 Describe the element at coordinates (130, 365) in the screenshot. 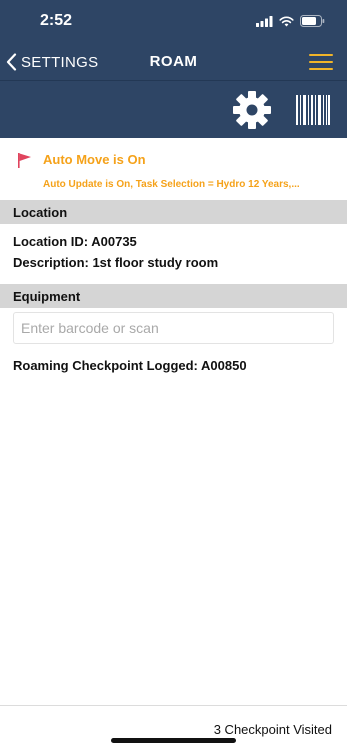

I see `roaming-checkpoint-logged: Roaming Checkpoint Logged: A00850` at that location.